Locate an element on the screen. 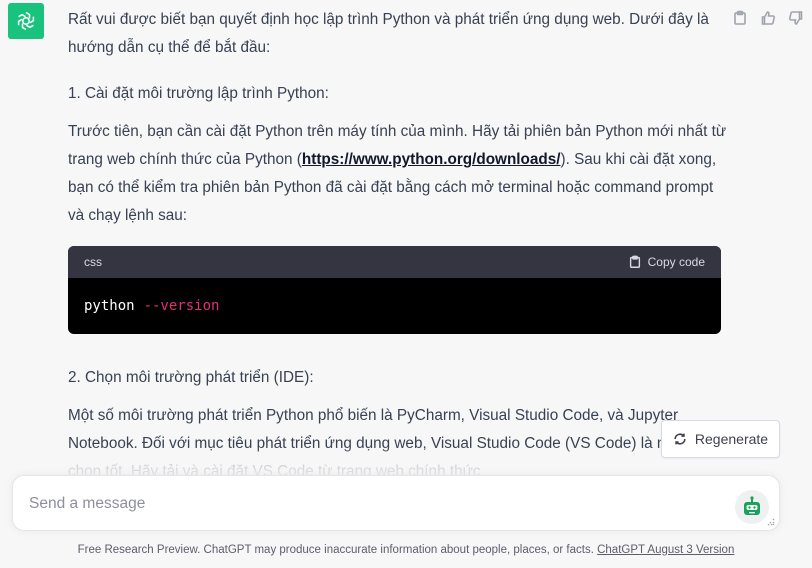  resize-grip-icon is located at coordinates (771, 522).